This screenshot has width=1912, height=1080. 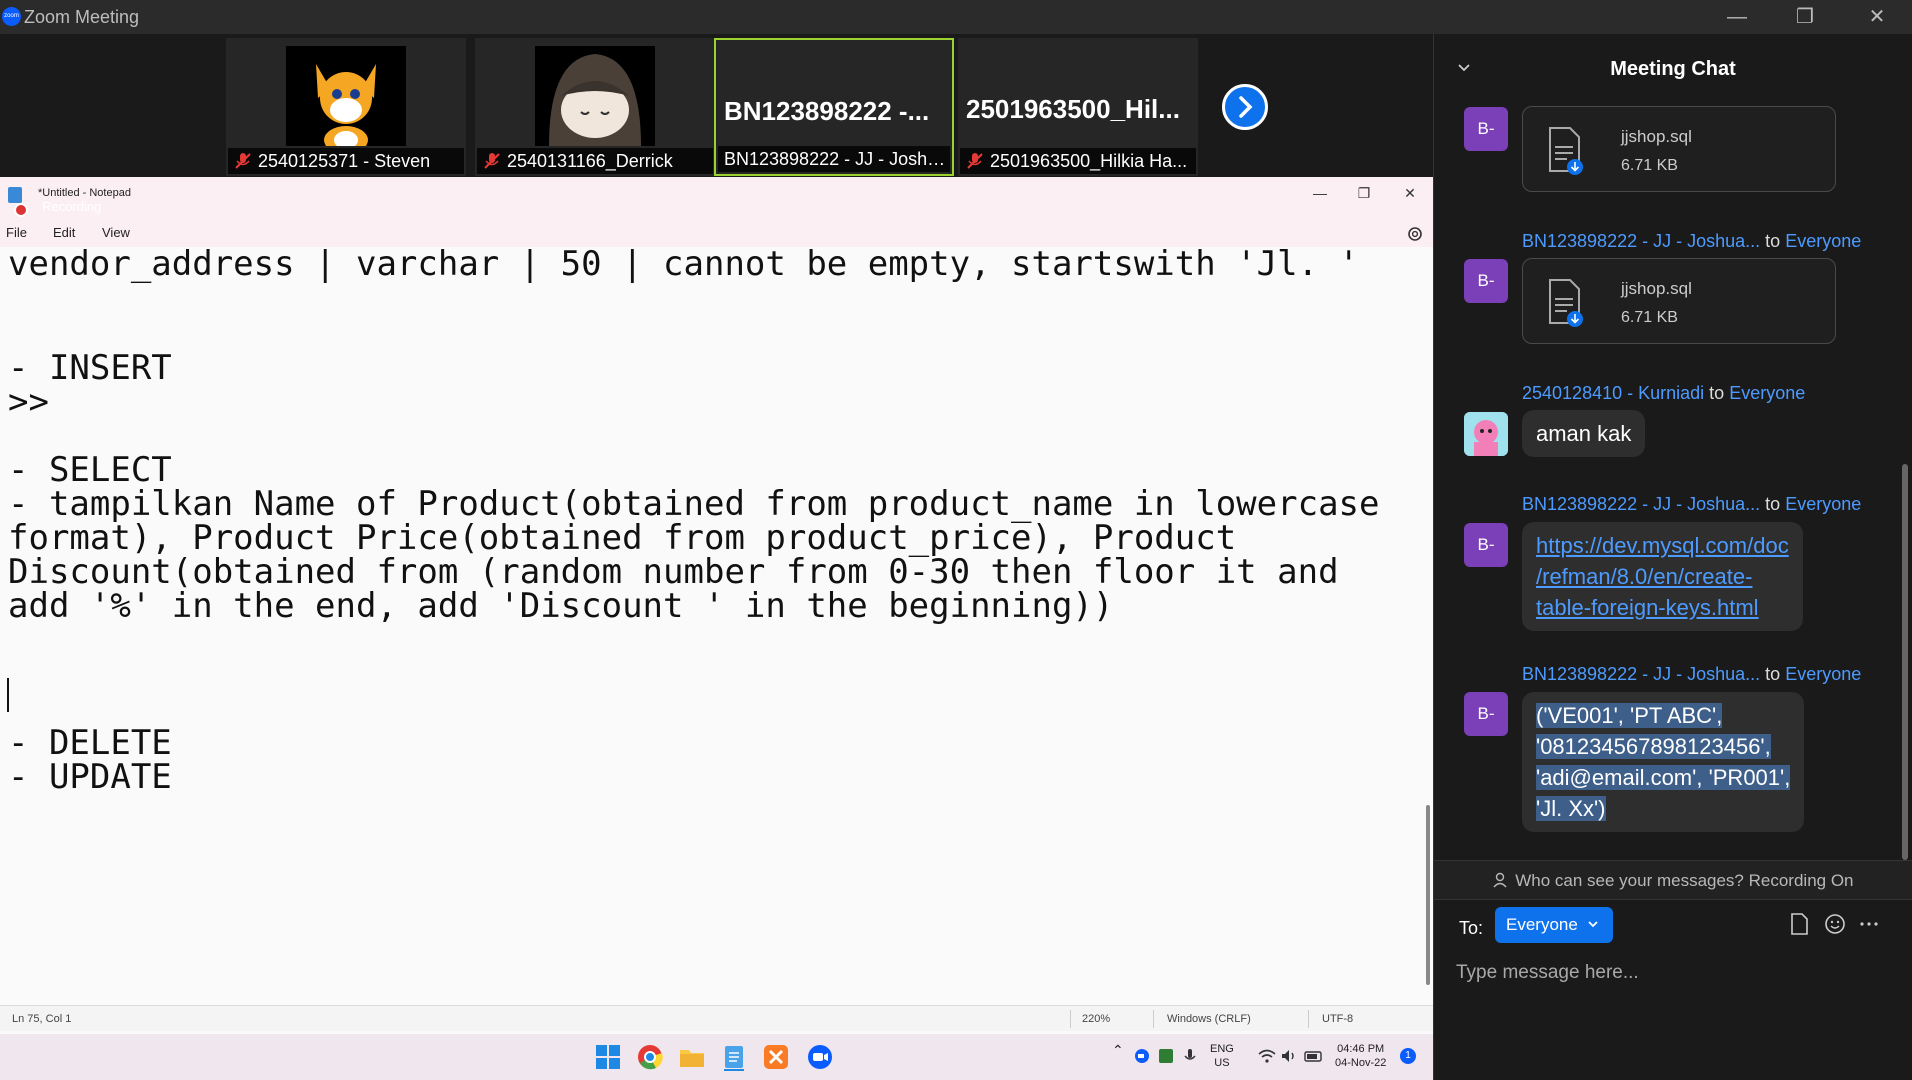 I want to click on battery-icon, so click(x=1314, y=1056).